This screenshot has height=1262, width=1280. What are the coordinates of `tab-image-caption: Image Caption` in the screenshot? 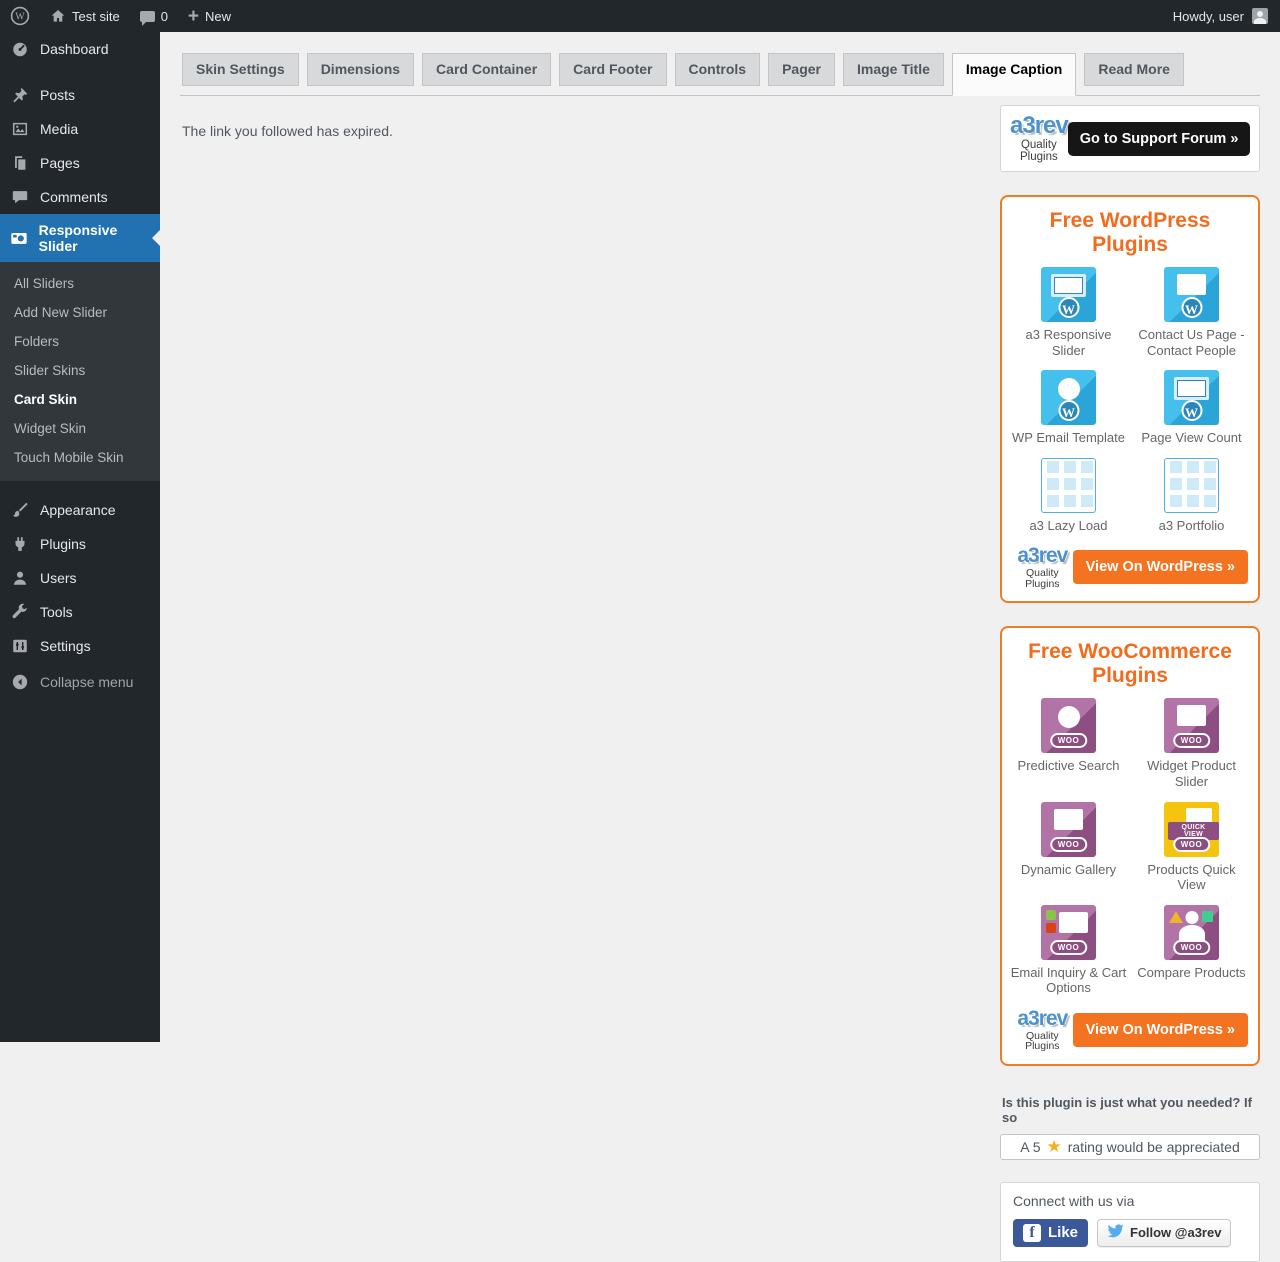 It's located at (1014, 74).